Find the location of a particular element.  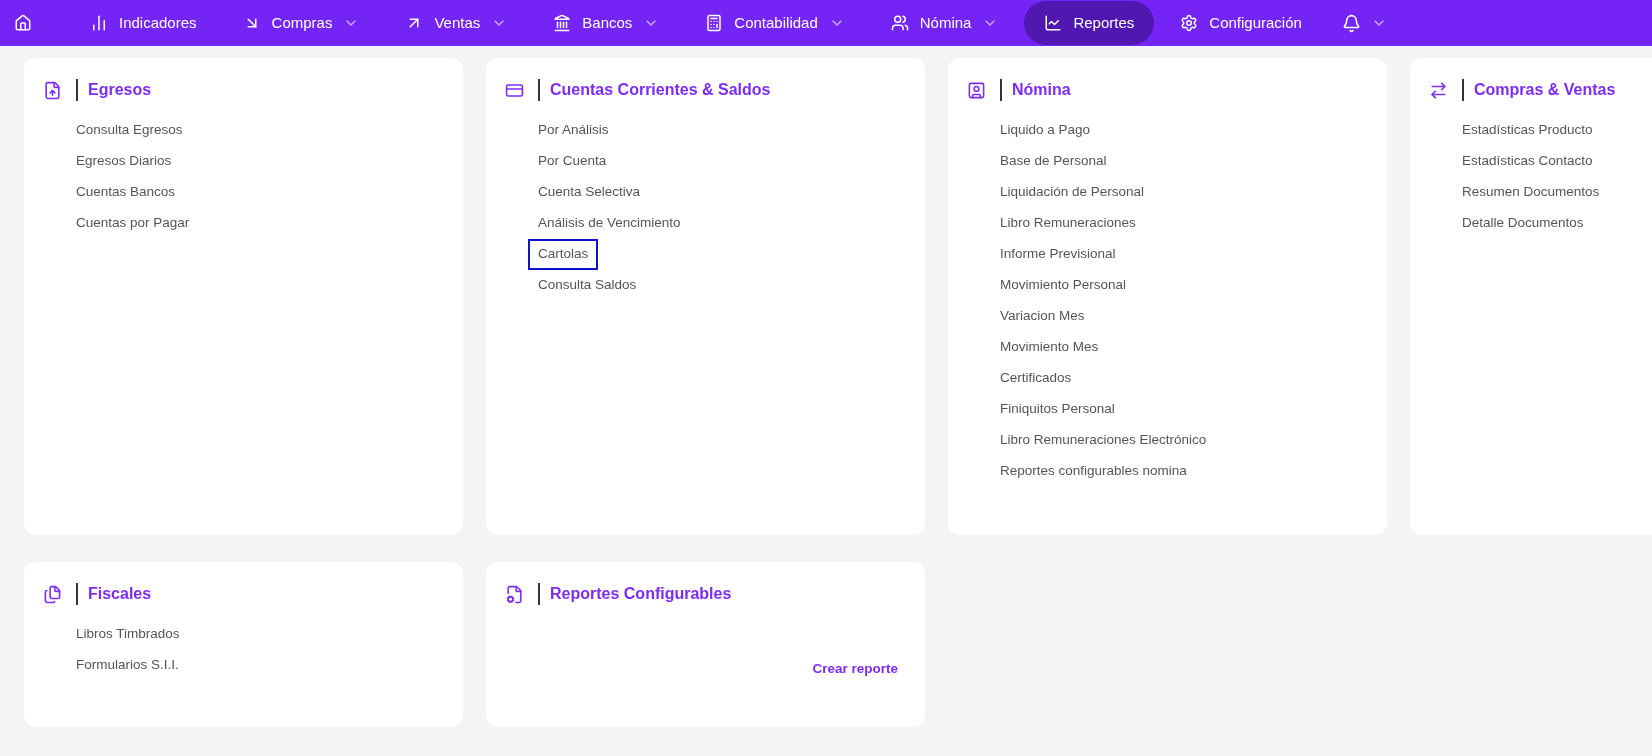

report-link: Resumen Documentos is located at coordinates (1531, 192).